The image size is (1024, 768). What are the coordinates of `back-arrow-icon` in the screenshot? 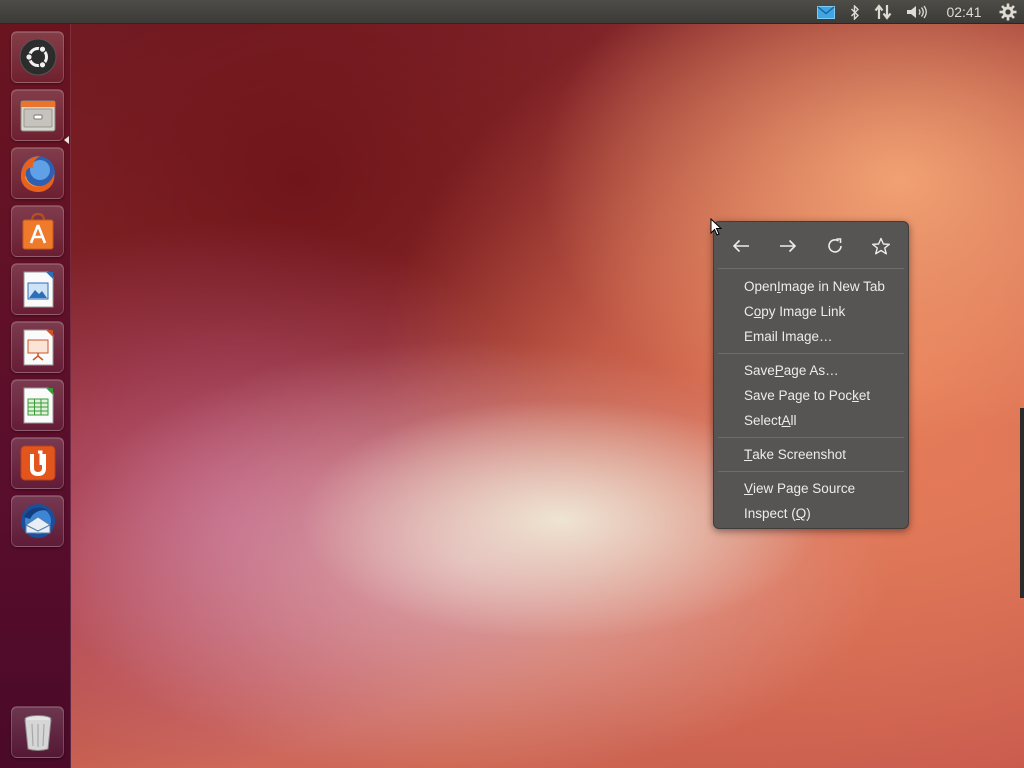 It's located at (741, 246).